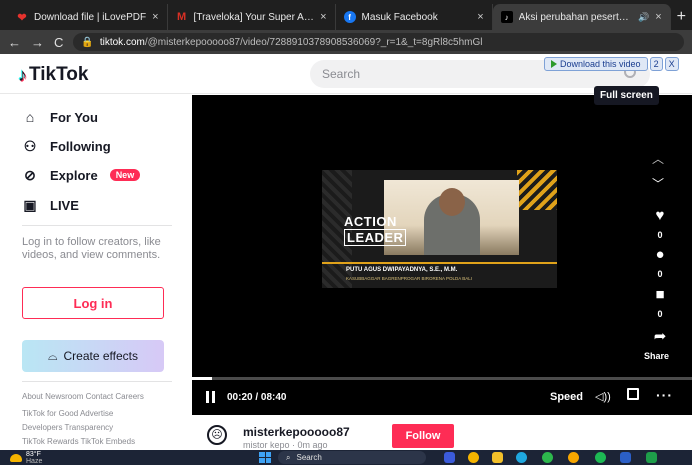 The image size is (692, 465). Describe the element at coordinates (217, 435) in the screenshot. I see `avatar: ☹` at that location.